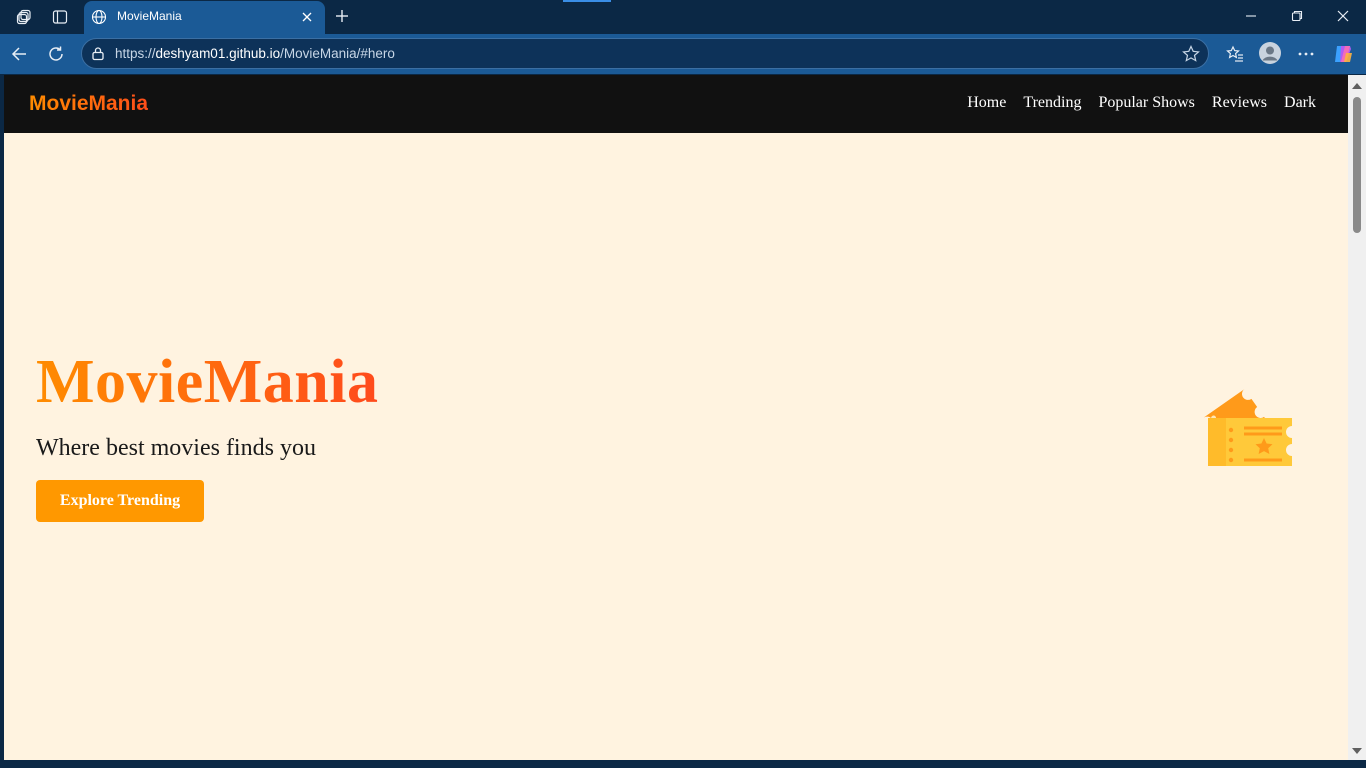 The image size is (1366, 768). I want to click on close-window-icon, so click(1343, 16).